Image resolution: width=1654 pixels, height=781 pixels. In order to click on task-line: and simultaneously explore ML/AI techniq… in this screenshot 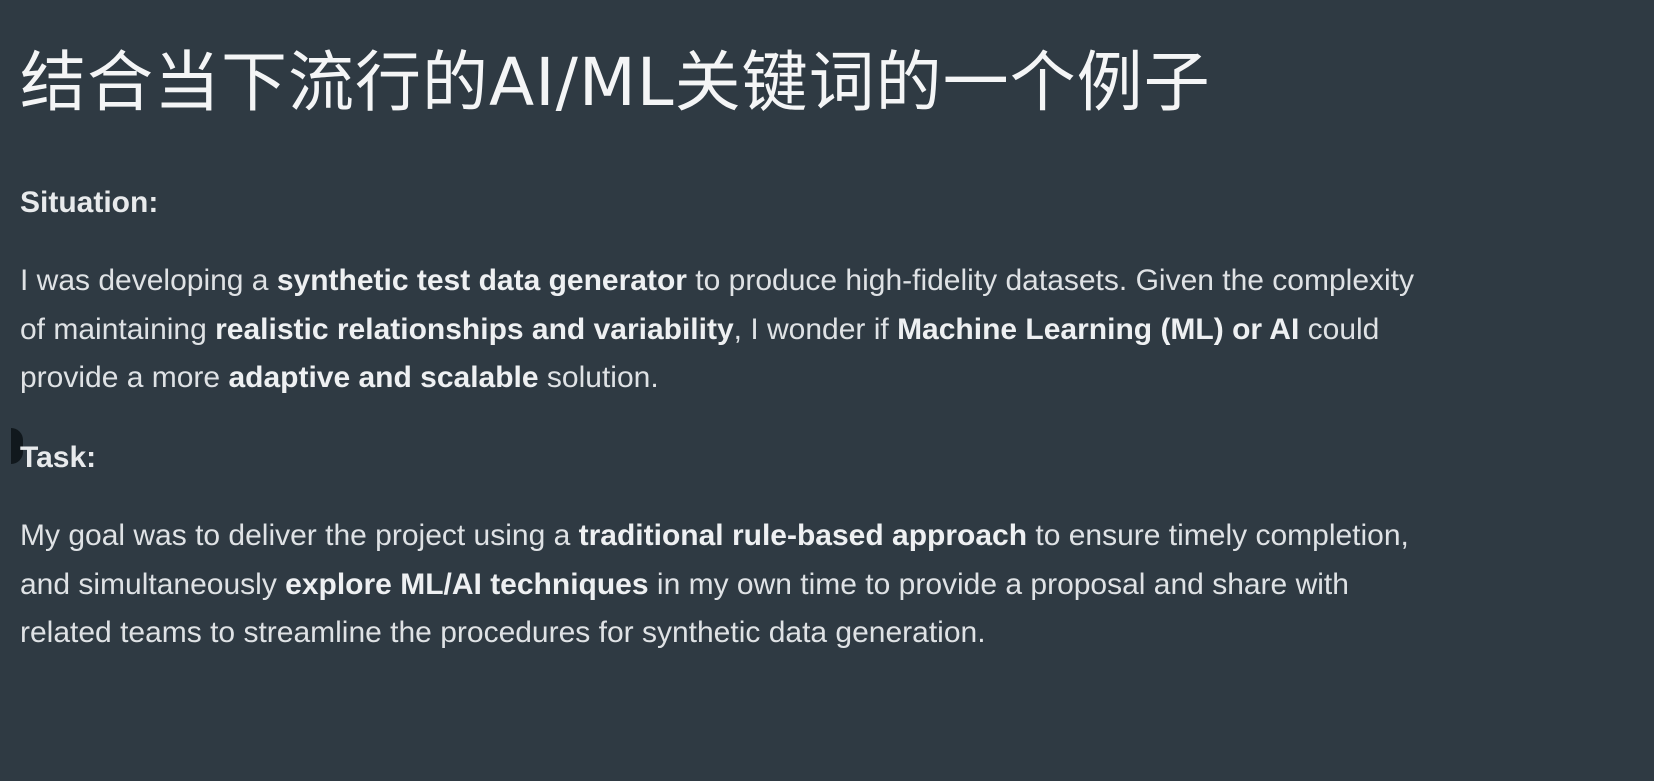, I will do `click(714, 585)`.